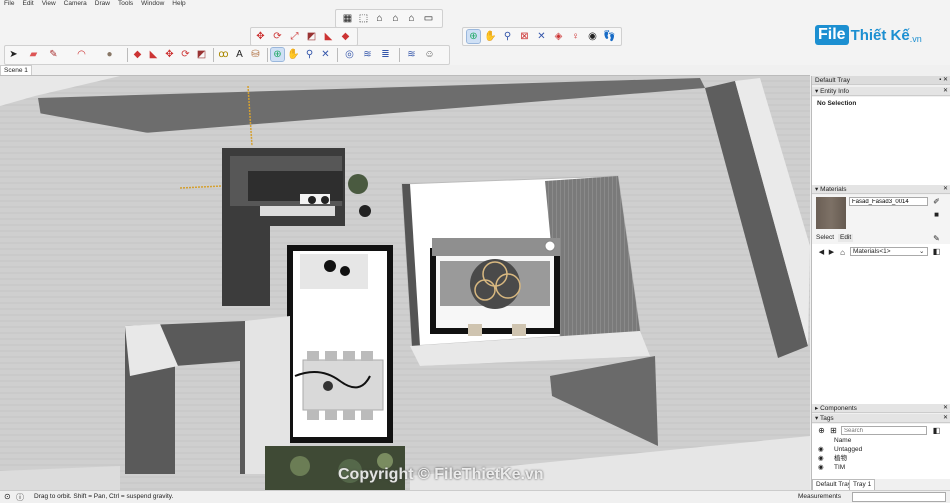  I want to click on menu-window: Window, so click(152, 4).